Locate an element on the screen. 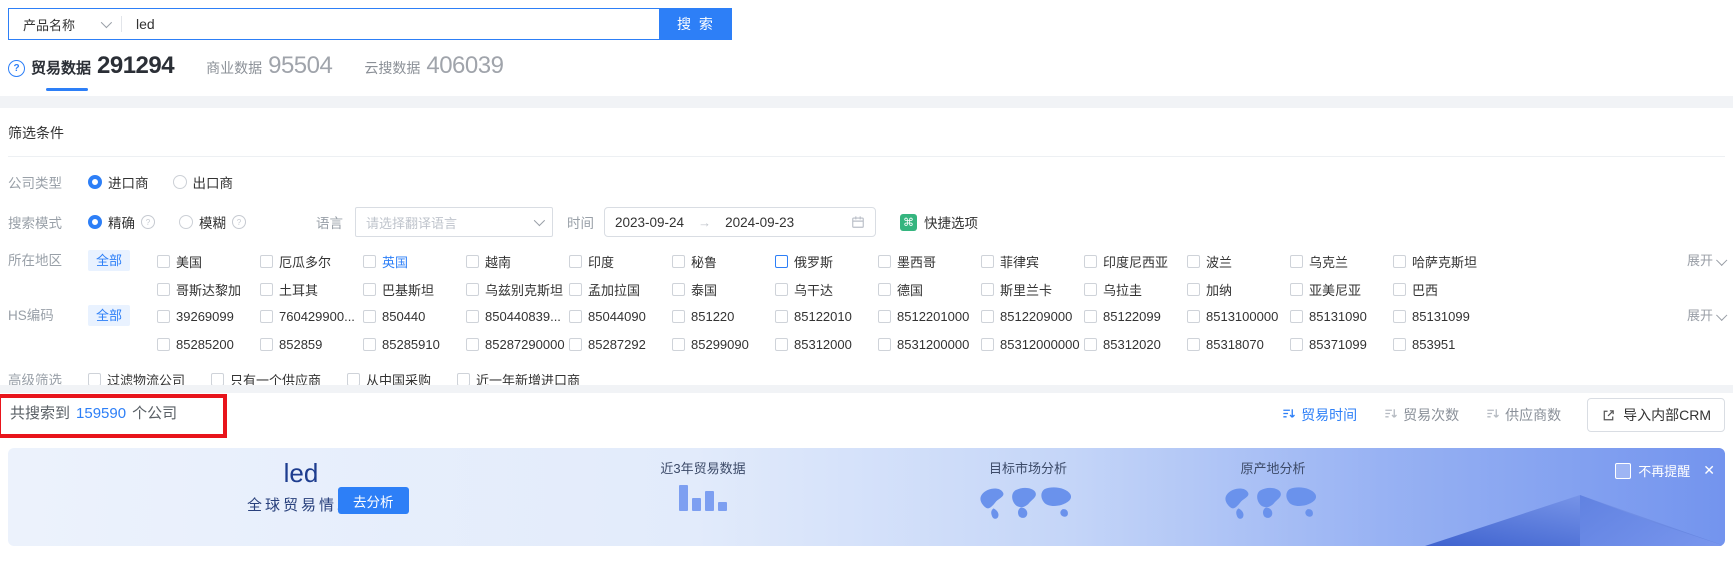 Image resolution: width=1733 pixels, height=570 pixels. hs-code-checkbox: 85122010 is located at coordinates (826, 316).